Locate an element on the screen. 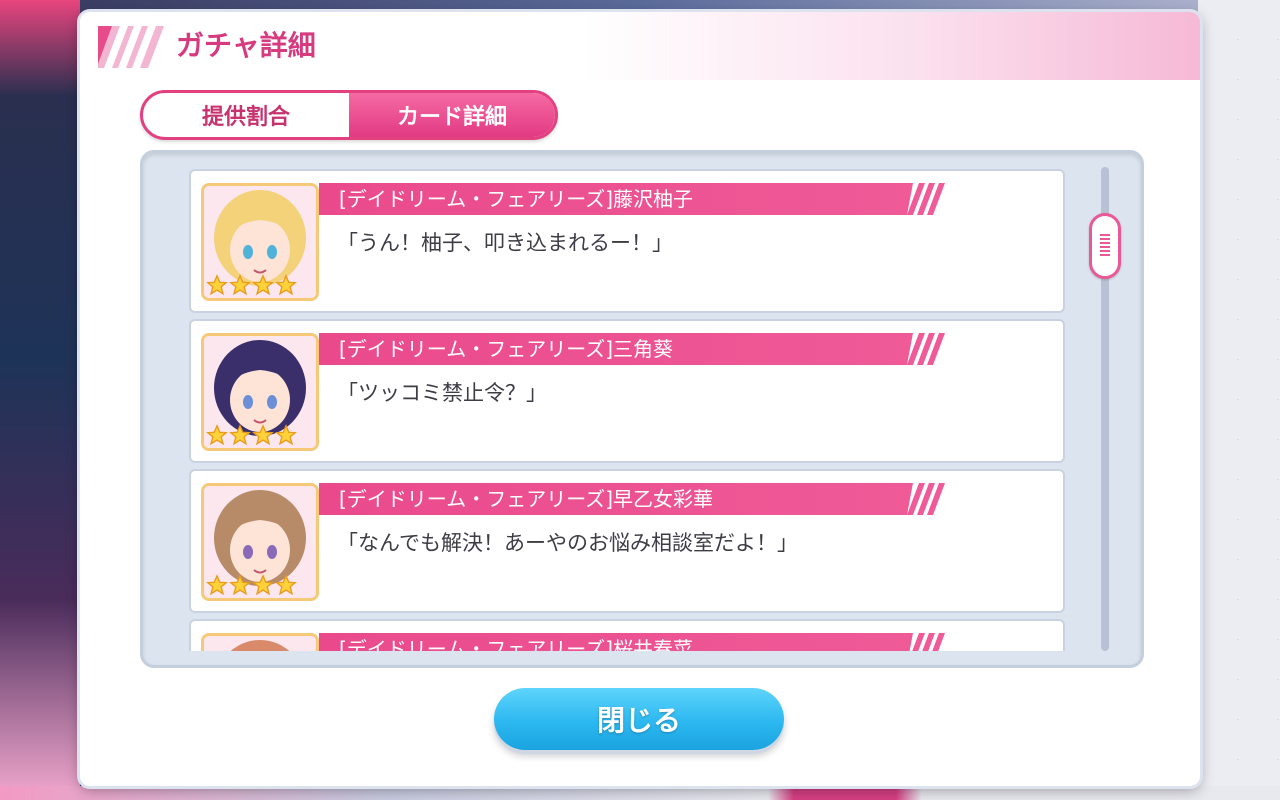 The image size is (1280, 800). close-button: 閉じる is located at coordinates (639, 719).